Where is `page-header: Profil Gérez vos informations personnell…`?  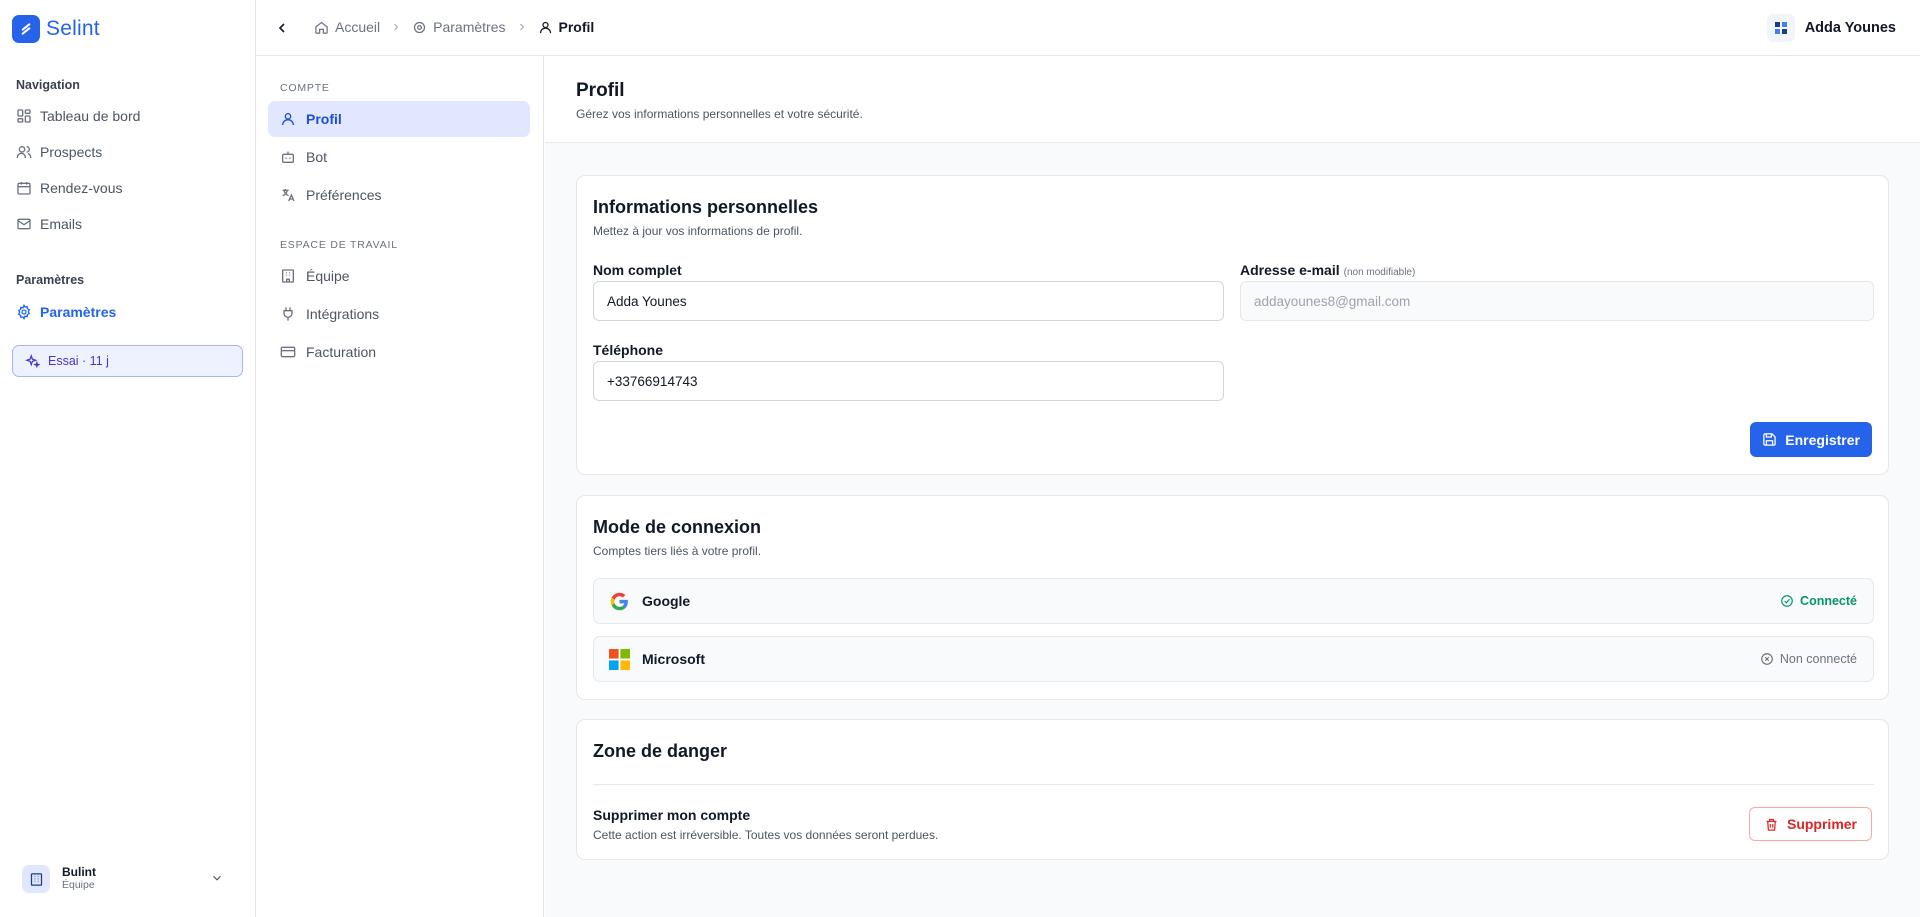
page-header: Profil Gérez vos informations personnell… is located at coordinates (1232, 99).